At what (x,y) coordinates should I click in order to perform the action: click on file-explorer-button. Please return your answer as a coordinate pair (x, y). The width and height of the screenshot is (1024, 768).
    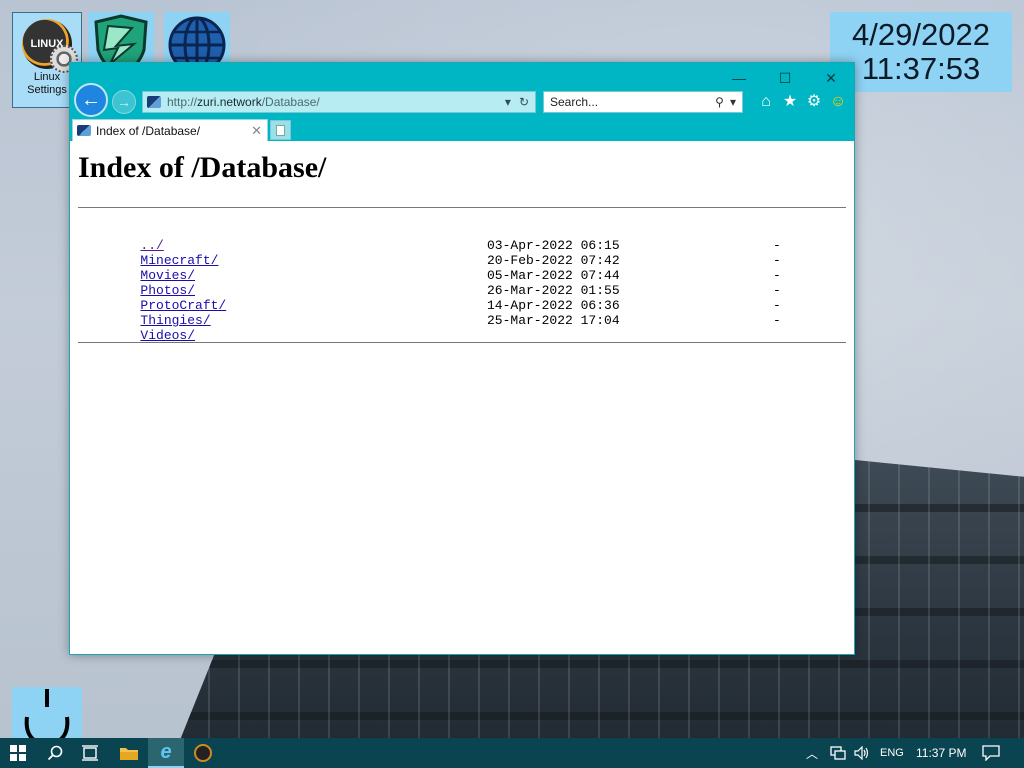
    Looking at the image, I should click on (129, 753).